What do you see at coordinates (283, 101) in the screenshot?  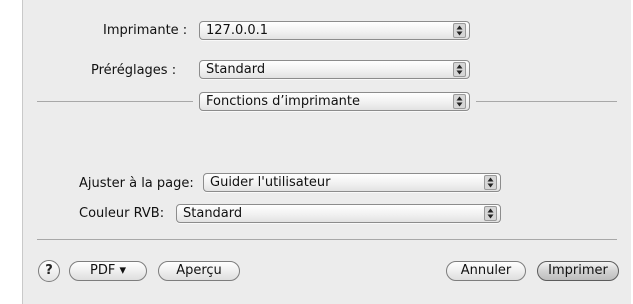 I see `pane-value: Fonctions d’imprimante` at bounding box center [283, 101].